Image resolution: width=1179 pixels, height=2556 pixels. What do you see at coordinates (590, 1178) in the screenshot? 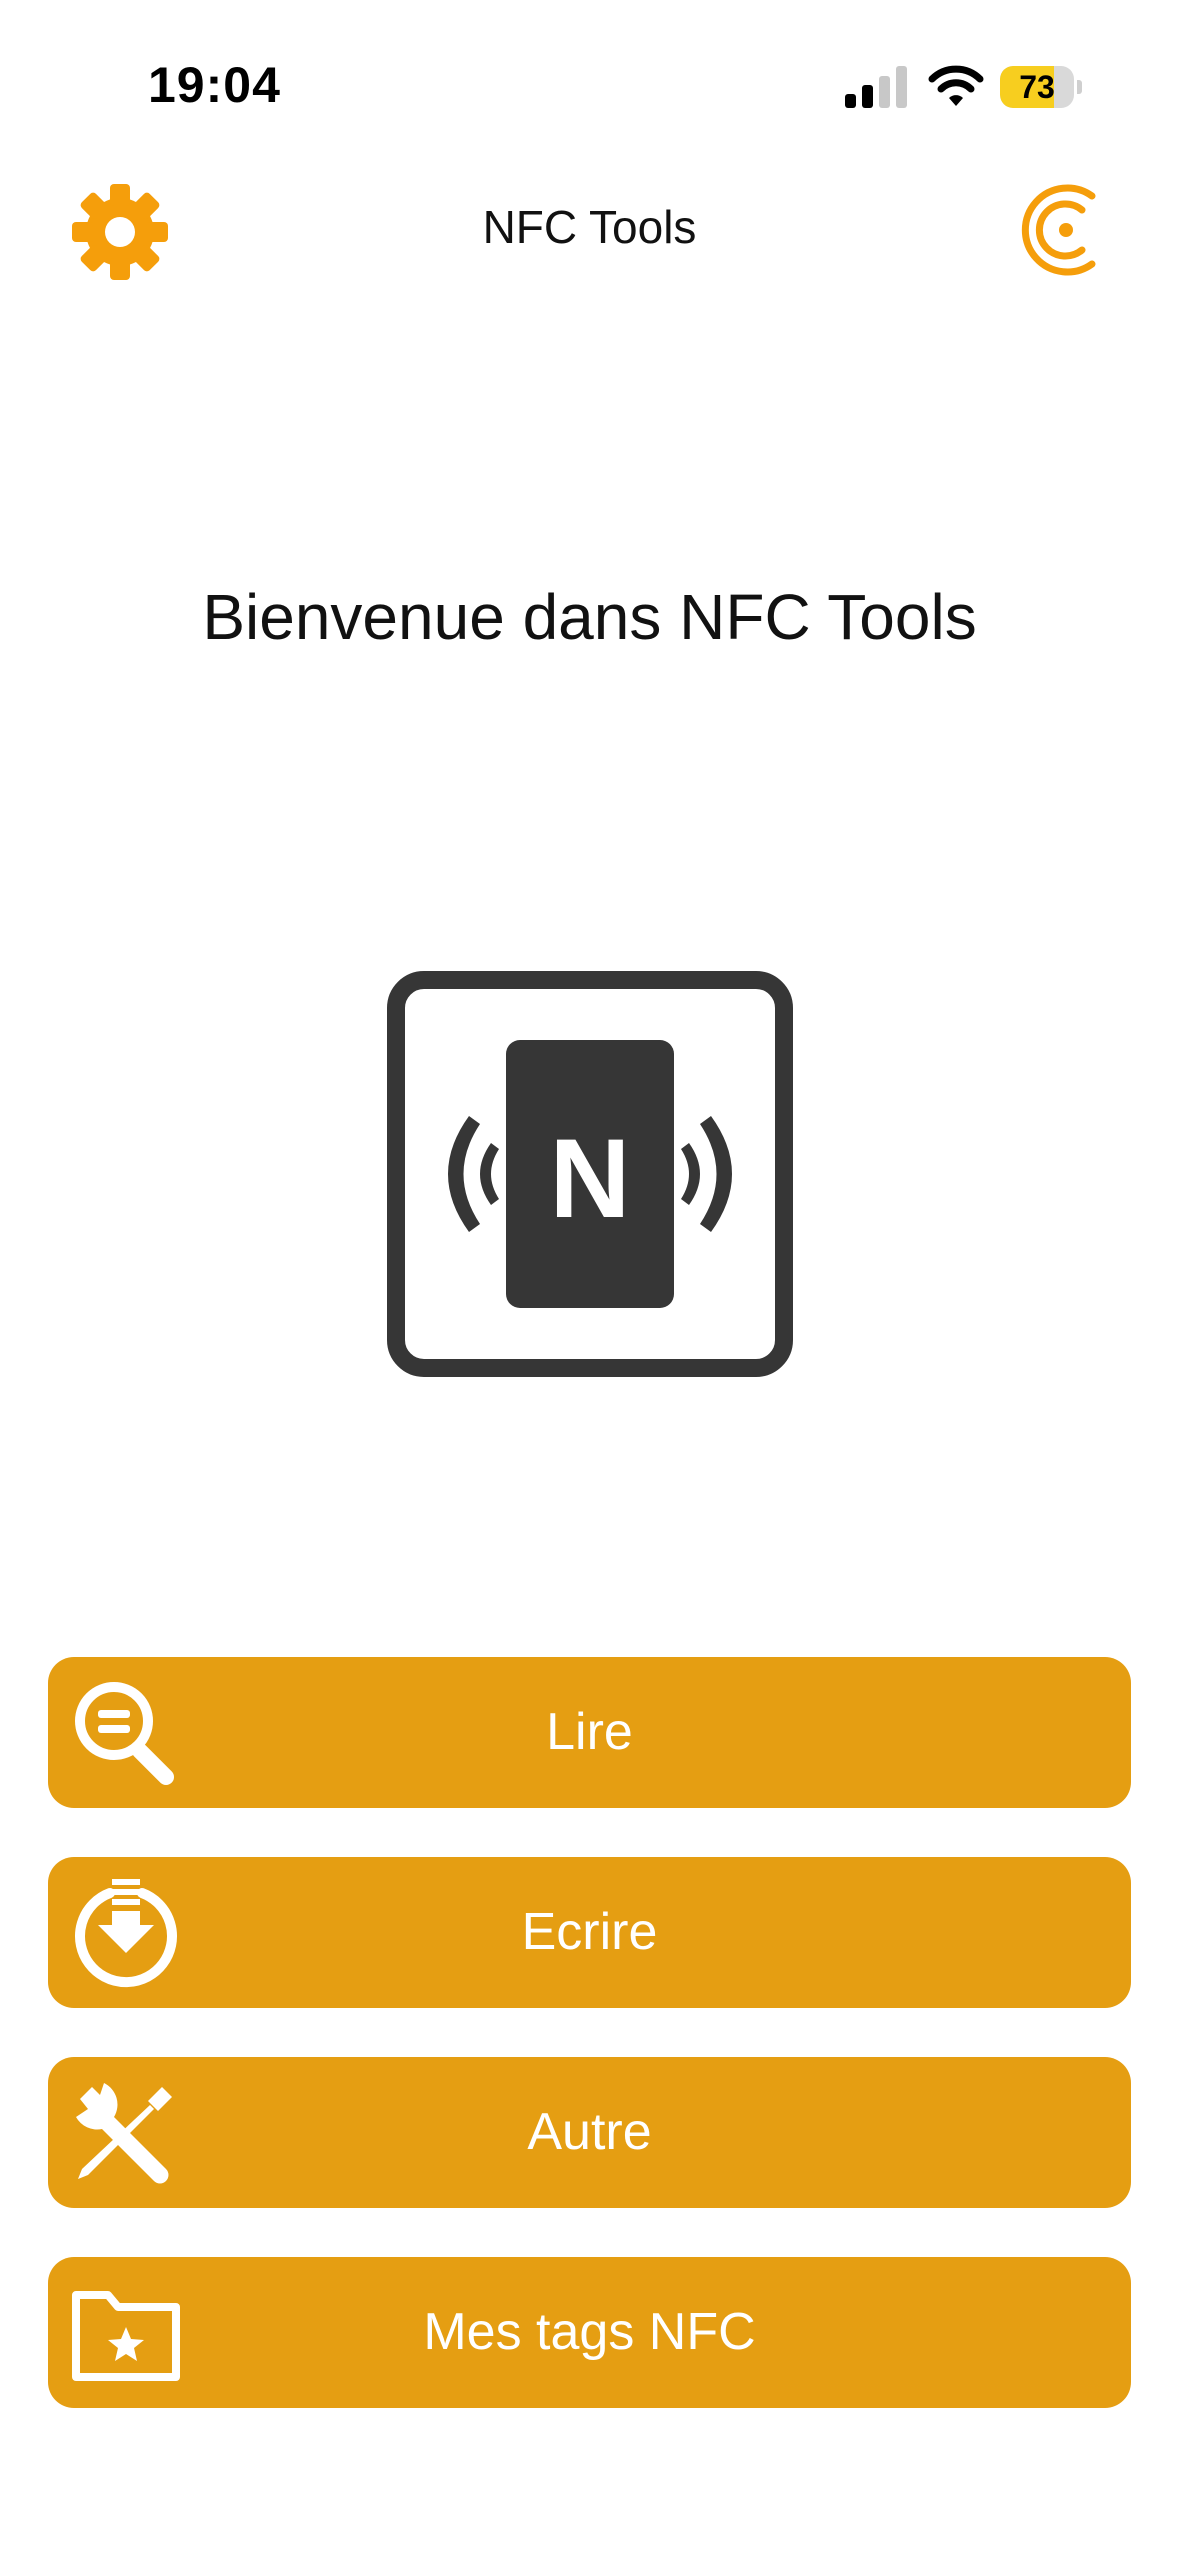
I see `nfc-letter: N` at bounding box center [590, 1178].